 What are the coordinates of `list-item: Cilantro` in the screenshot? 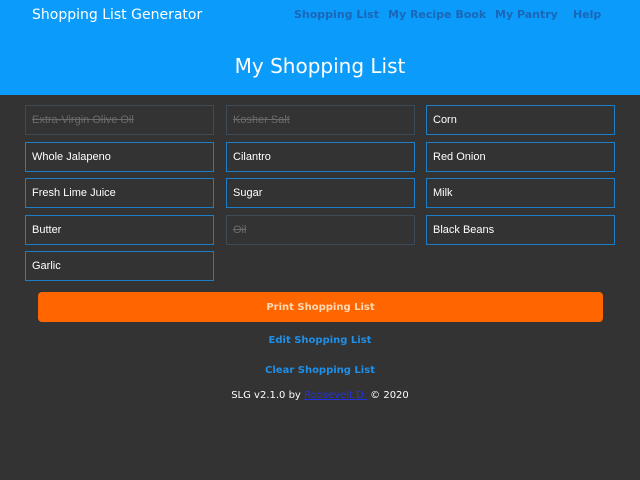 It's located at (320, 157).